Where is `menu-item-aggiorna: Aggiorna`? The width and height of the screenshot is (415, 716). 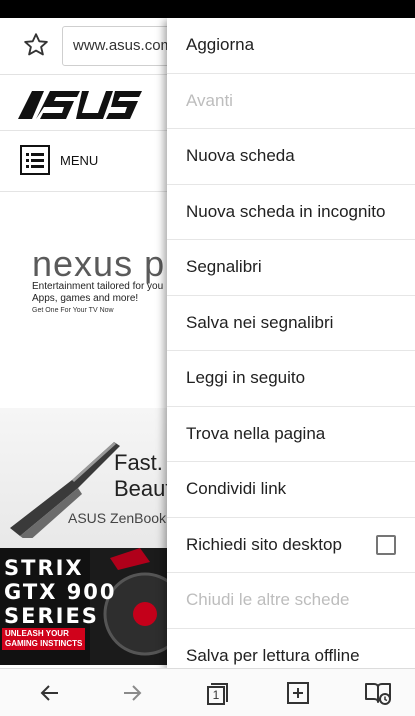
menu-item-aggiorna: Aggiorna is located at coordinates (291, 46).